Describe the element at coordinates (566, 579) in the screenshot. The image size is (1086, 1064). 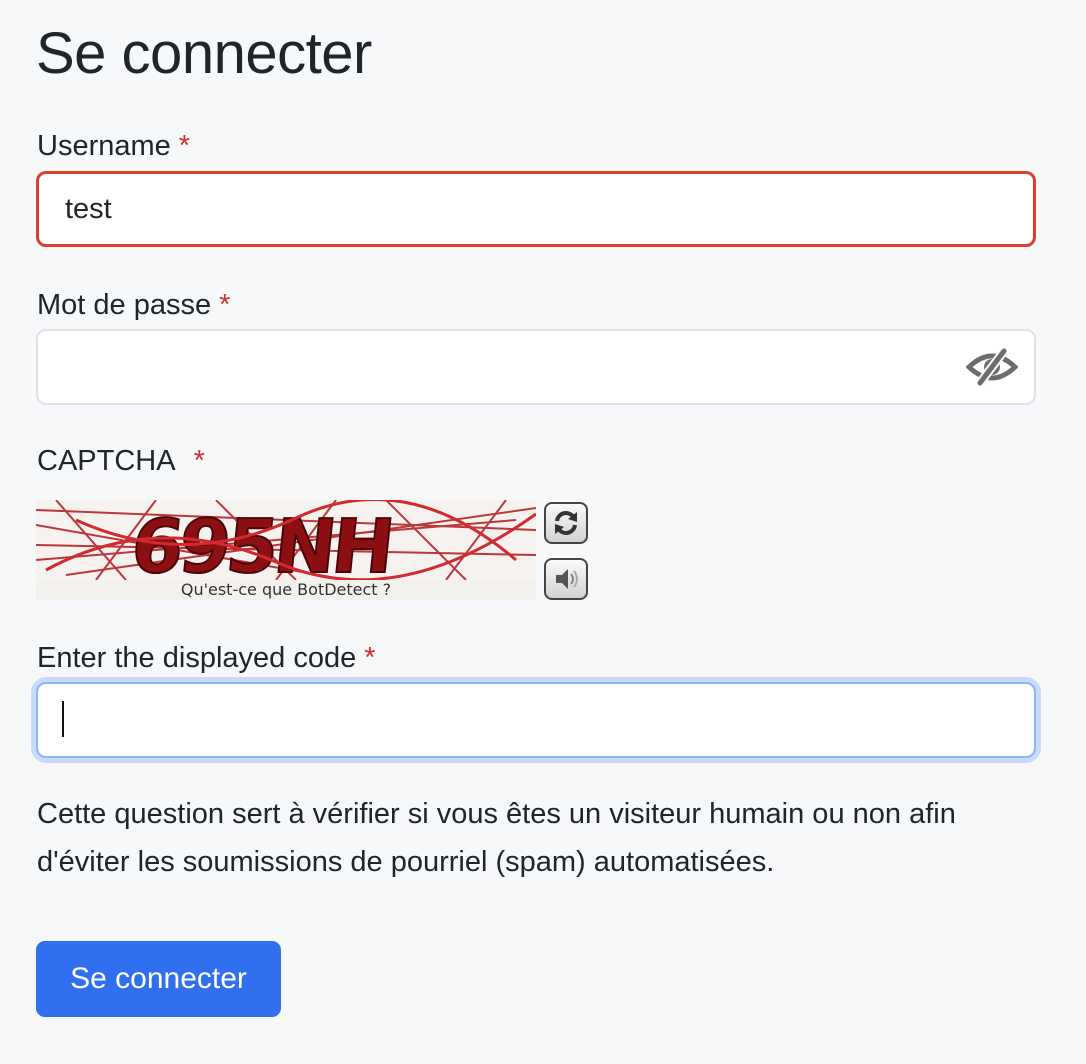
I see `speaker-icon` at that location.